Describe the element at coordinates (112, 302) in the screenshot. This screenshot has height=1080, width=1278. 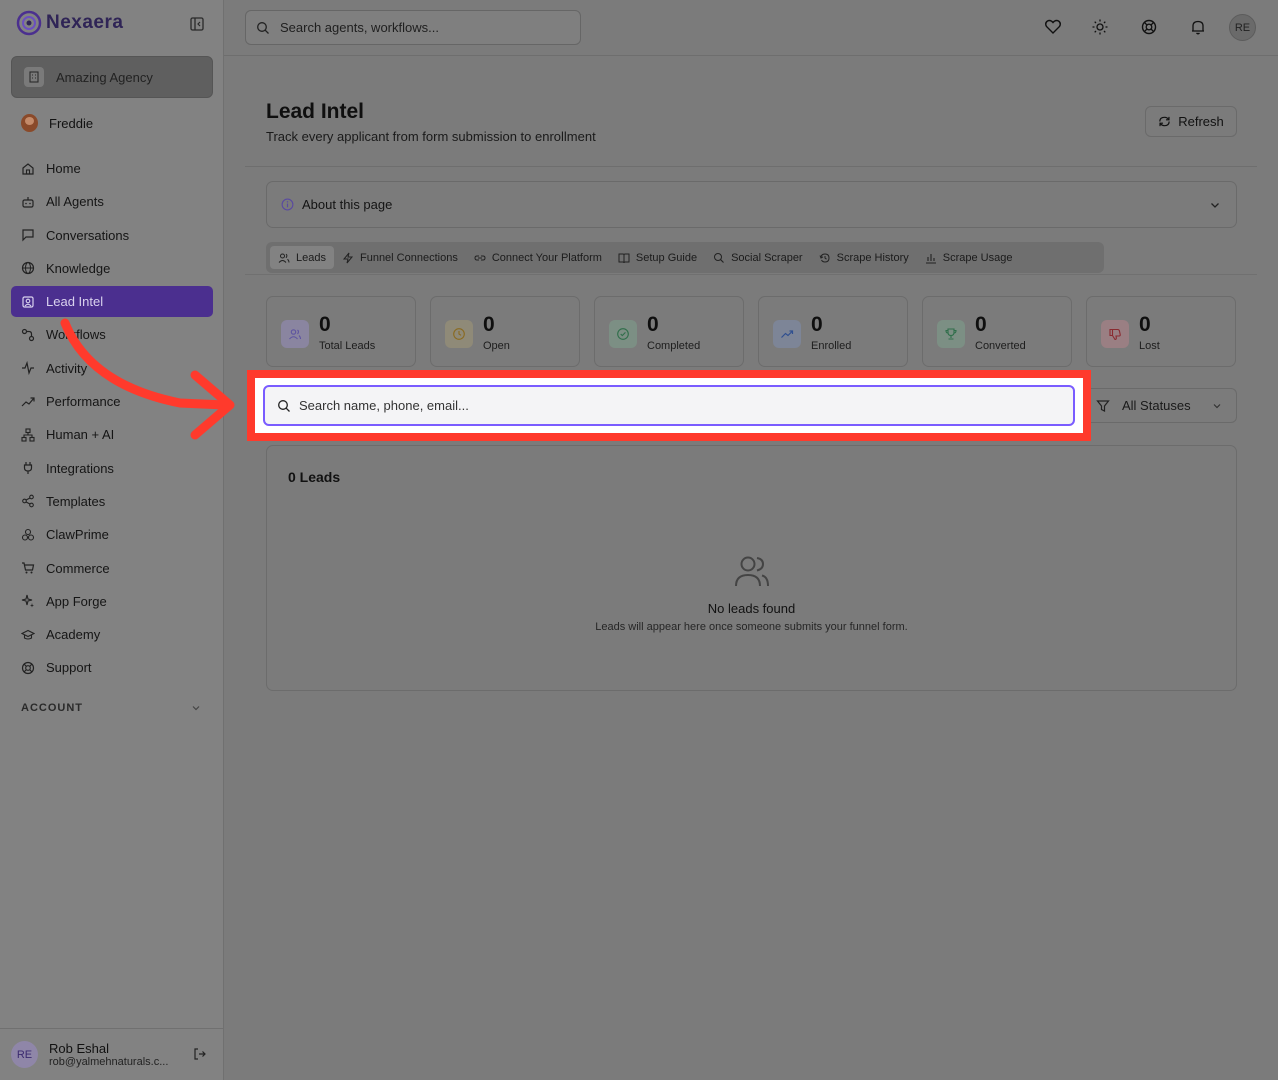
I see `sidebar-item-lead-intel: Lead Intel` at that location.